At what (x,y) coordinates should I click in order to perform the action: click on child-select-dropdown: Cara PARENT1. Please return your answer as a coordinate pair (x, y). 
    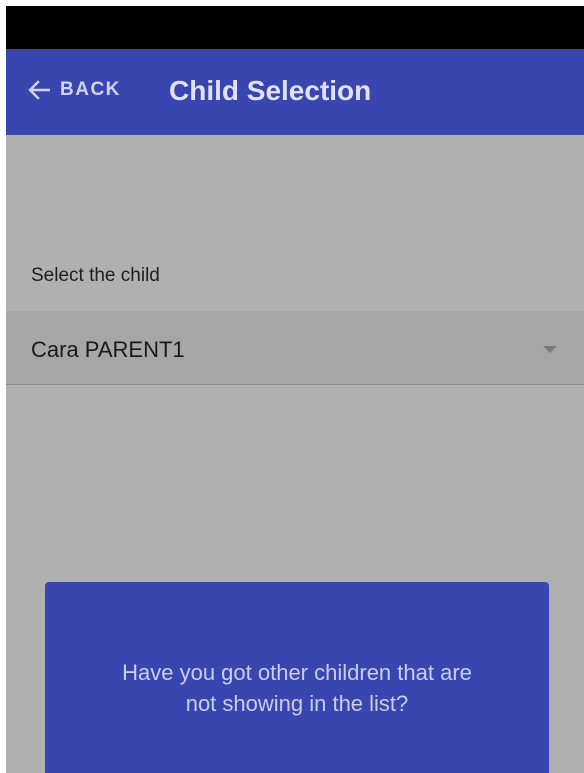
    Looking at the image, I should click on (295, 348).